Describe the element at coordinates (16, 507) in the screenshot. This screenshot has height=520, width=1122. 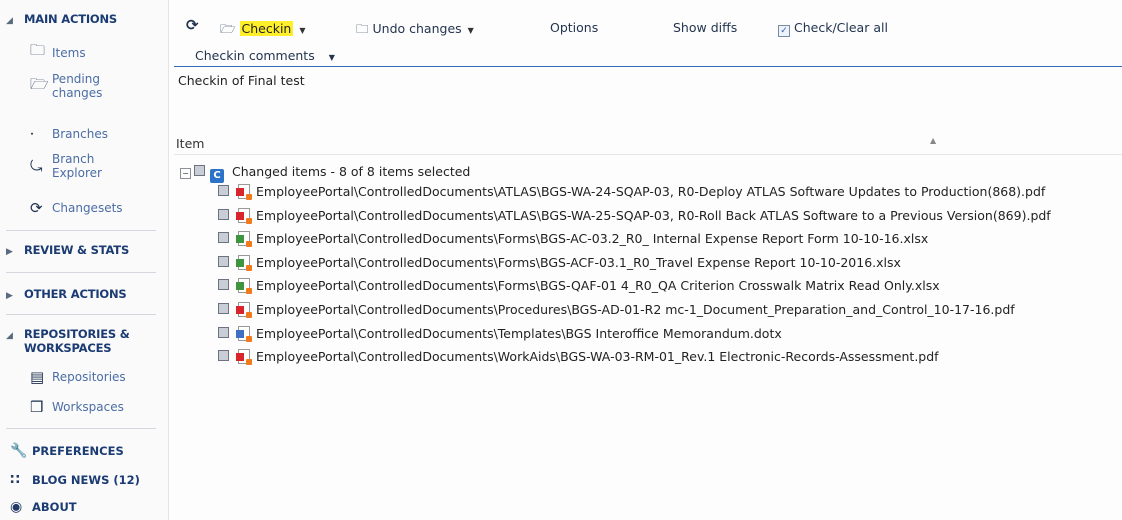
I see `info-icon: ◉` at that location.